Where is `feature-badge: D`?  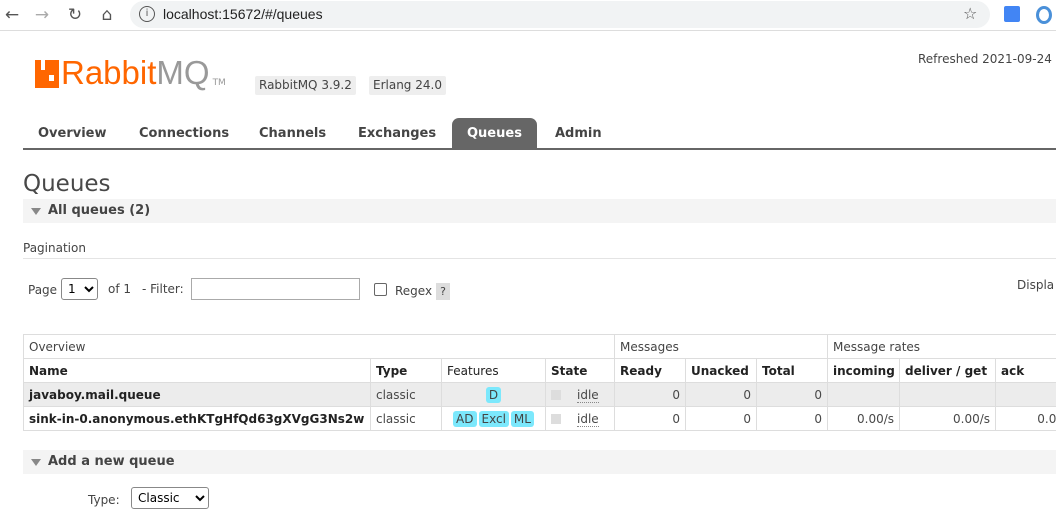
feature-badge: D is located at coordinates (493, 394).